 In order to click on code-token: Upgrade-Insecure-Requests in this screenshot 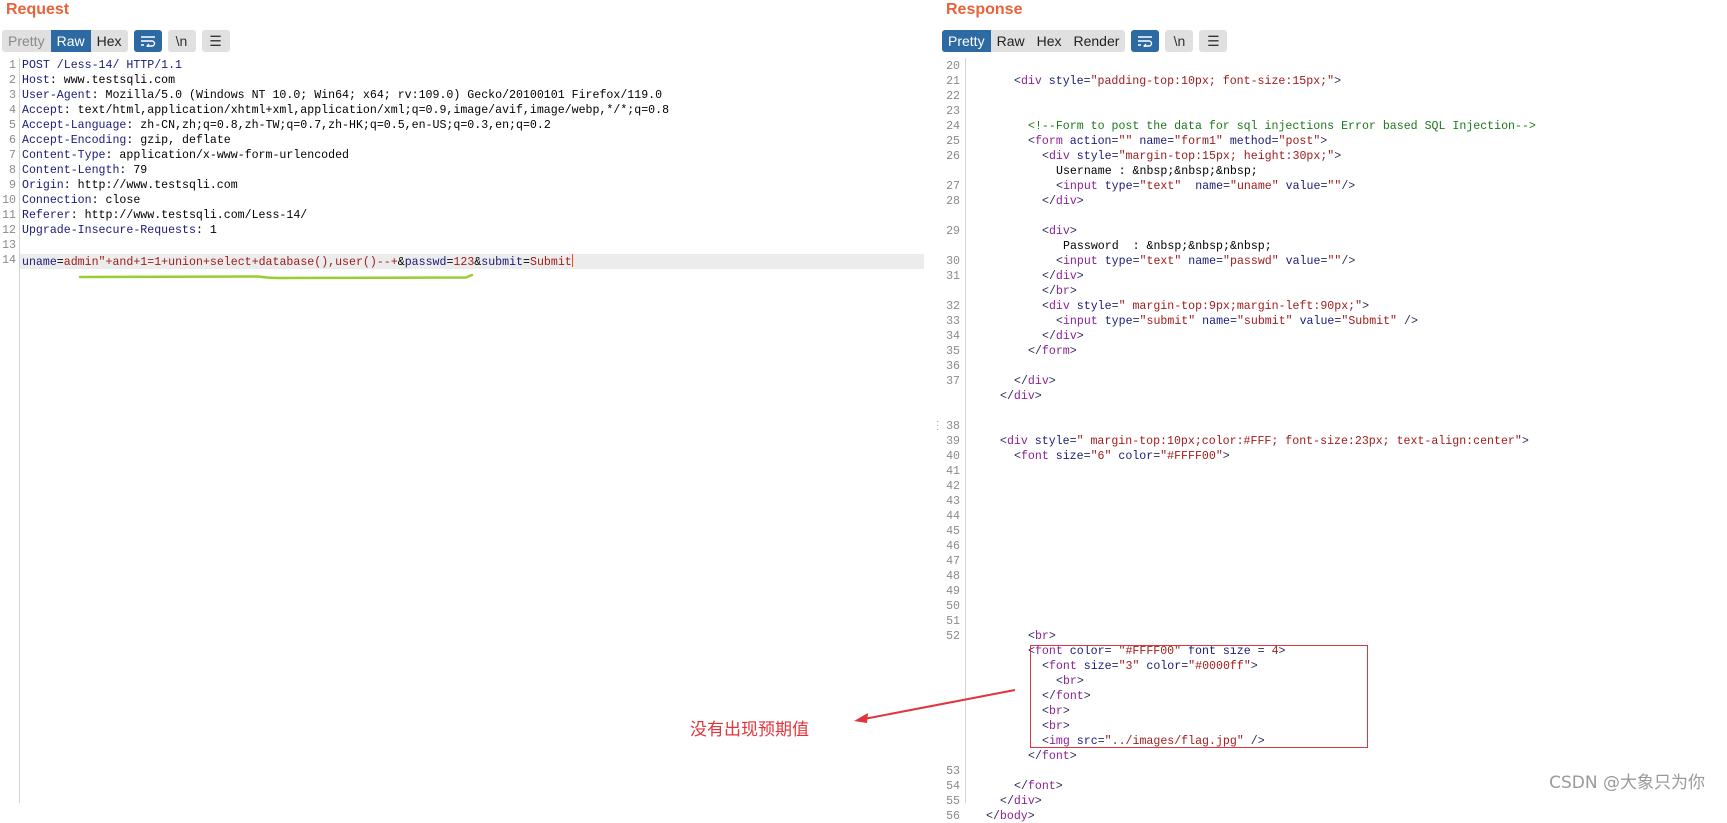, I will do `click(109, 230)`.